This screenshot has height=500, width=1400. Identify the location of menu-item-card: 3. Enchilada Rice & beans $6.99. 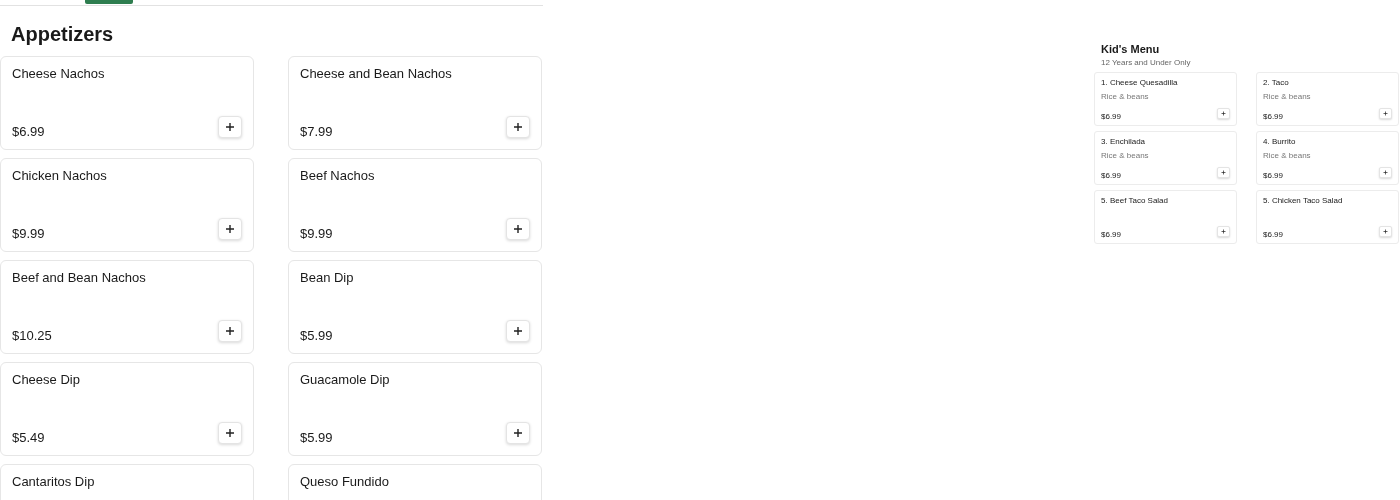
(1165, 158).